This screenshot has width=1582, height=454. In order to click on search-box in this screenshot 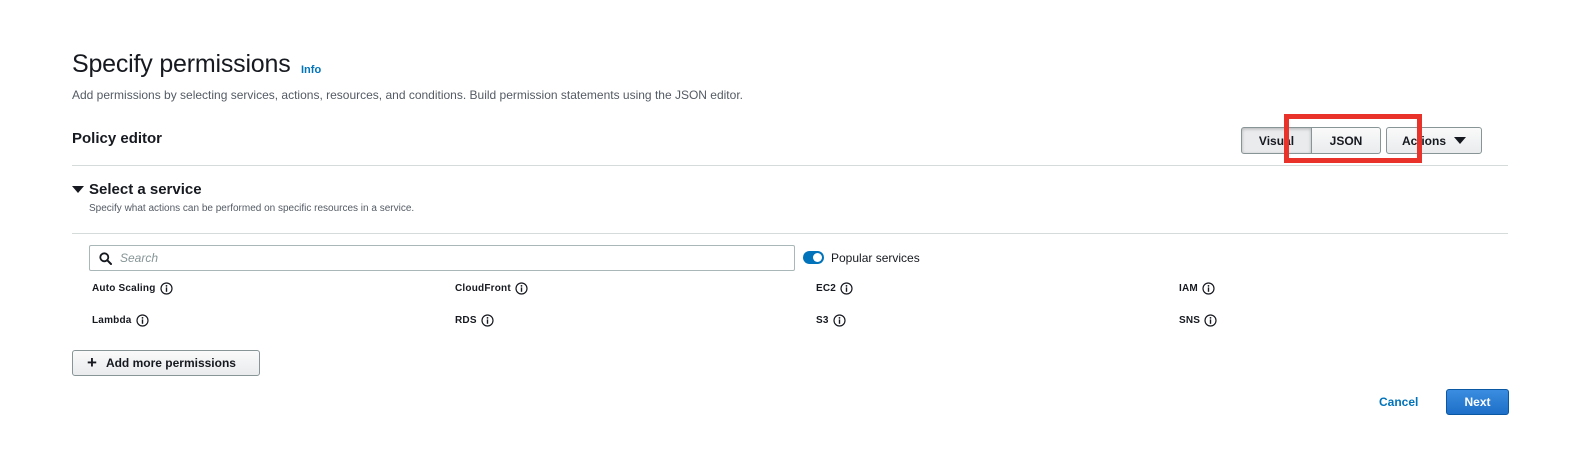, I will do `click(442, 258)`.